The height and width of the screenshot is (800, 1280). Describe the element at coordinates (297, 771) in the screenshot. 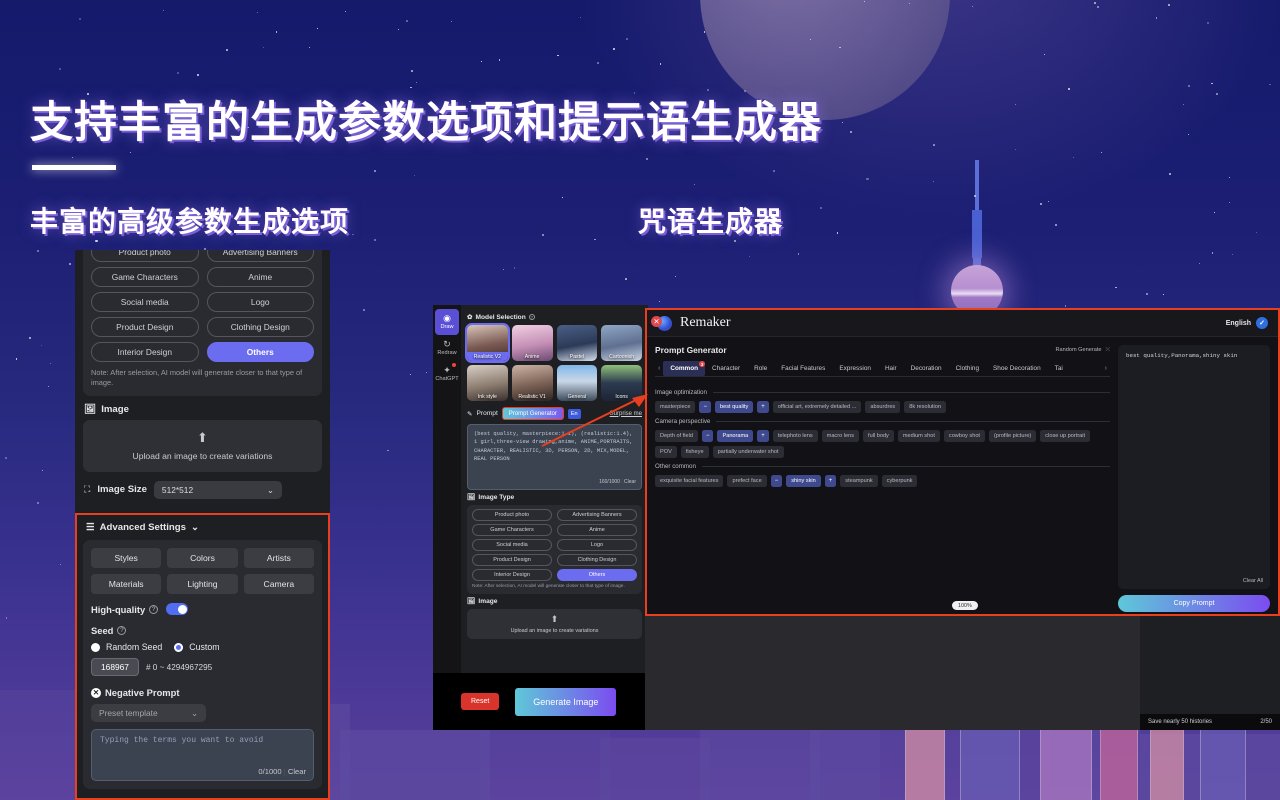

I see `negative-clear-button: Clear` at that location.